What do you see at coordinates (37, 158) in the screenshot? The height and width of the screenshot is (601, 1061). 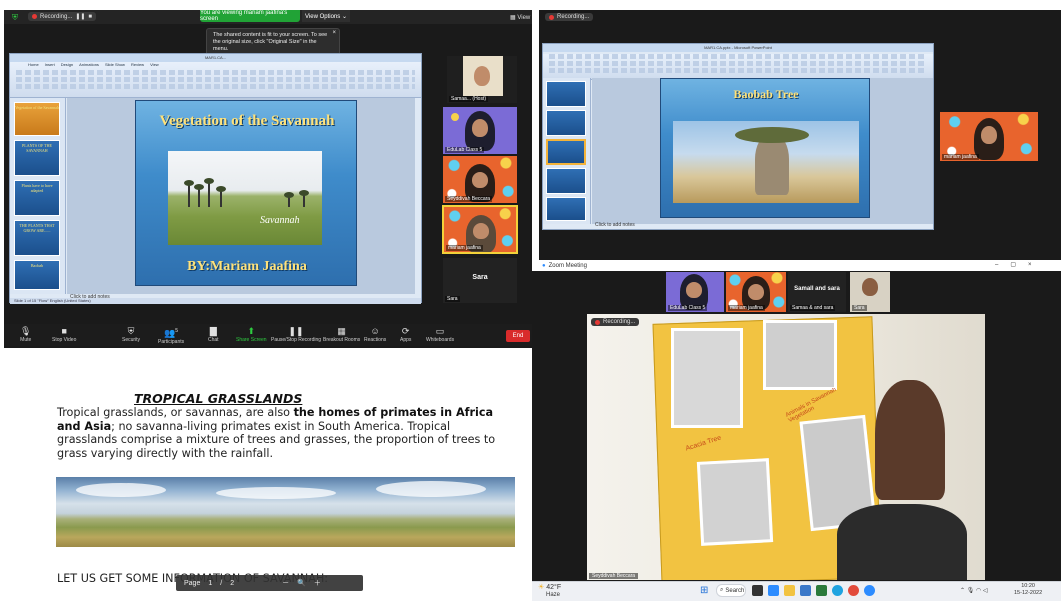 I see `slide-thumbnail: PLANTS OF THE SAVANNAH` at bounding box center [37, 158].